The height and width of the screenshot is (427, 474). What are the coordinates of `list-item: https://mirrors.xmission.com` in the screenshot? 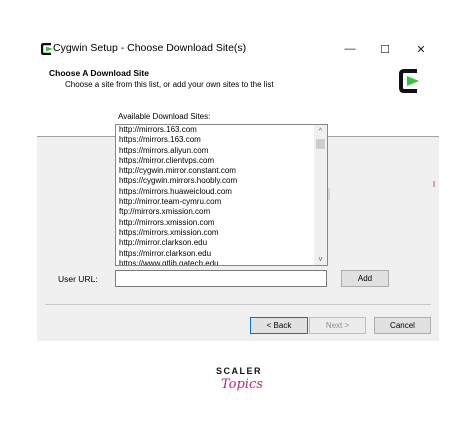 It's located at (215, 233).